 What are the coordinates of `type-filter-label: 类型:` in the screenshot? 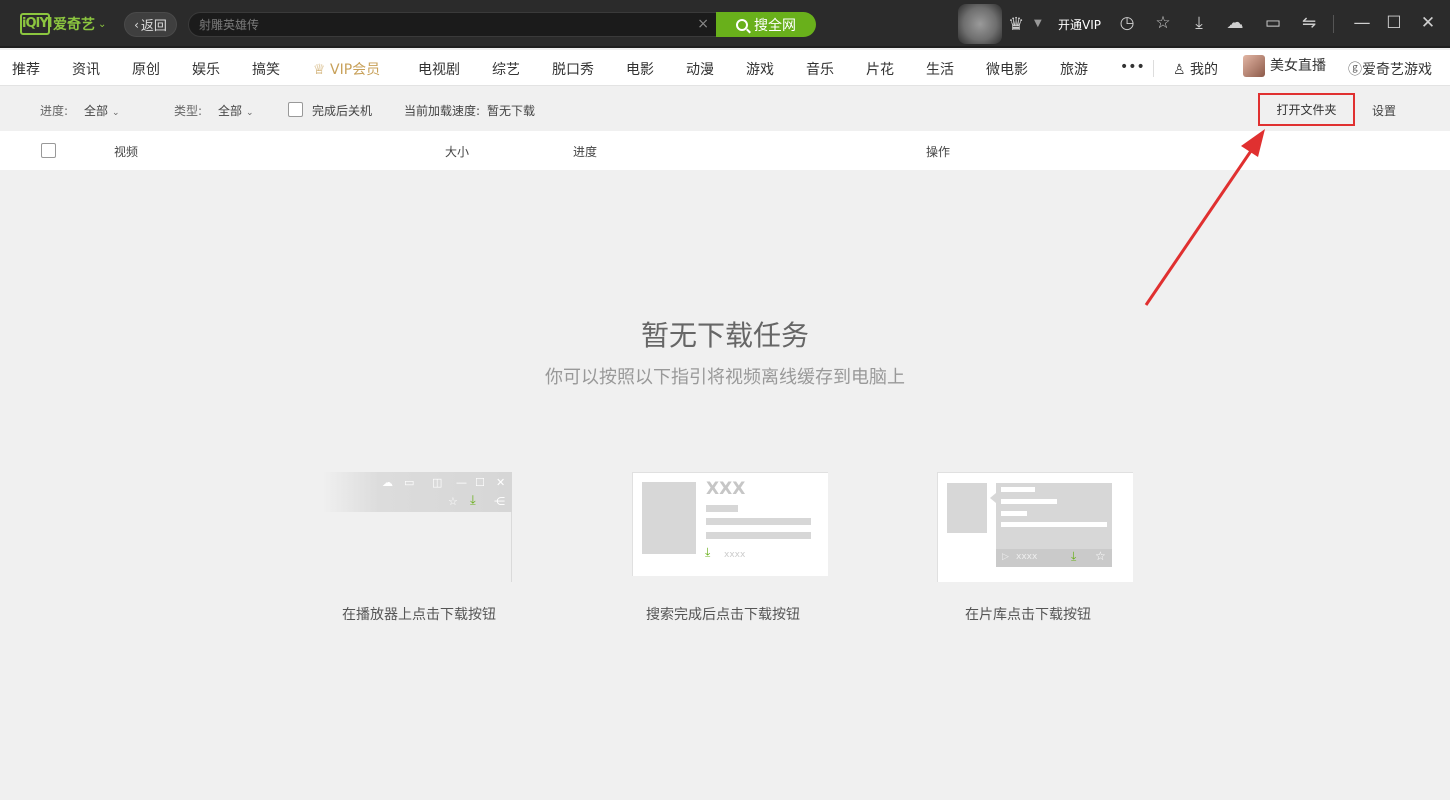 It's located at (188, 111).